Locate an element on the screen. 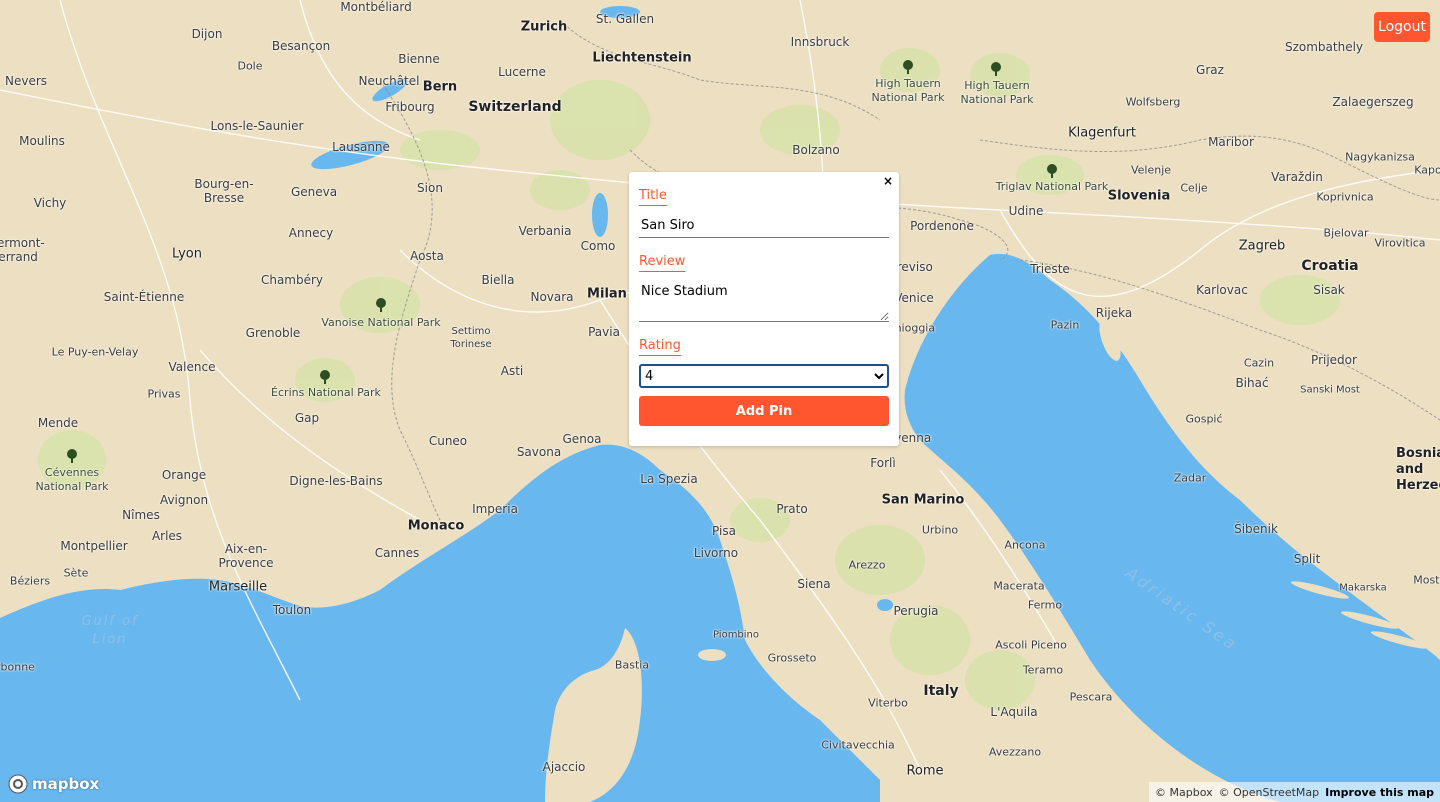 The image size is (1440, 802). country-label: Monaco is located at coordinates (436, 526).